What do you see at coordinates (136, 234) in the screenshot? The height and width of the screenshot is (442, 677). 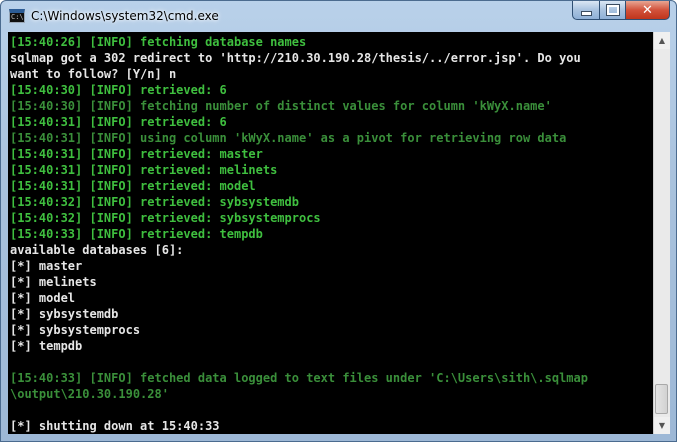 I see `console-line: [15:40:33] [INFO] retrieved: tempdb` at bounding box center [136, 234].